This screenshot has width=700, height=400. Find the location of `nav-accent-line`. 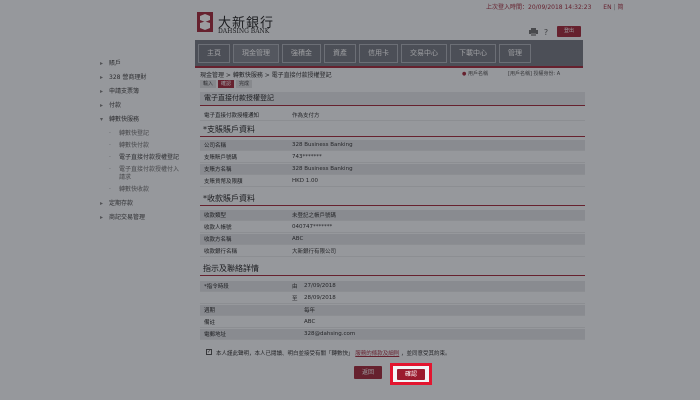

nav-accent-line is located at coordinates (389, 67).